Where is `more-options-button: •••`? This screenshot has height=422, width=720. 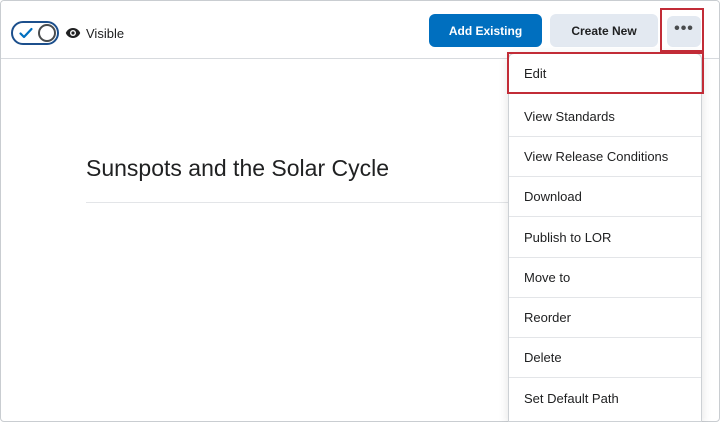
more-options-button: ••• is located at coordinates (684, 31).